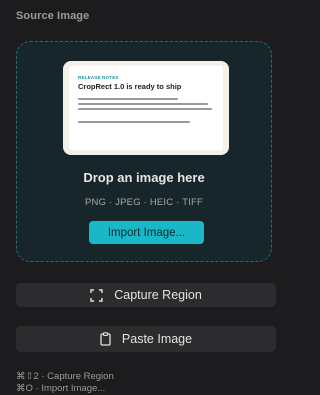  What do you see at coordinates (53, 16) in the screenshot?
I see `section-title: Source Image` at bounding box center [53, 16].